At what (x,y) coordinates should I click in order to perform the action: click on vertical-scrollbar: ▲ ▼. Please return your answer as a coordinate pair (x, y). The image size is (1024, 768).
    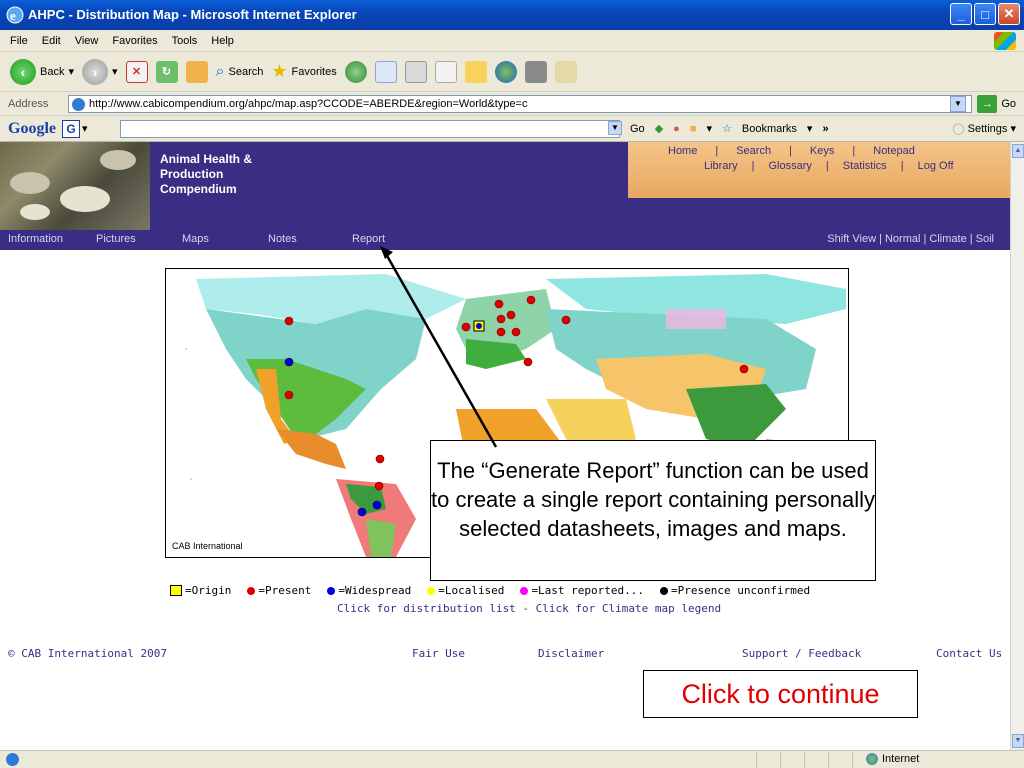
    Looking at the image, I should click on (1017, 446).